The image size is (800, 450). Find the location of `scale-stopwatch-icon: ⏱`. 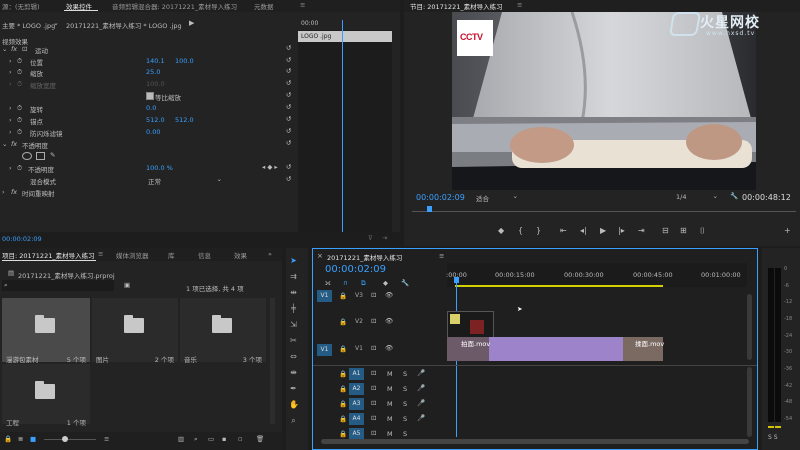

scale-stopwatch-icon: ⏱ is located at coordinates (19, 72).